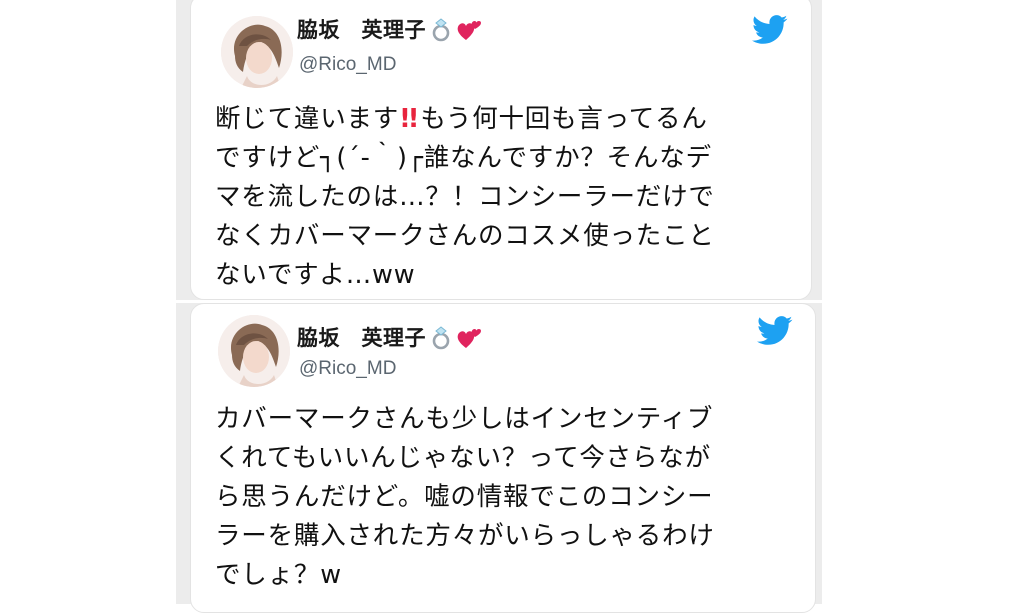 Image resolution: width=1025 pixels, height=613 pixels. Describe the element at coordinates (464, 497) in the screenshot. I see `tweet-line: ら思うんだけど。嘘の情報でこのコンシー` at that location.